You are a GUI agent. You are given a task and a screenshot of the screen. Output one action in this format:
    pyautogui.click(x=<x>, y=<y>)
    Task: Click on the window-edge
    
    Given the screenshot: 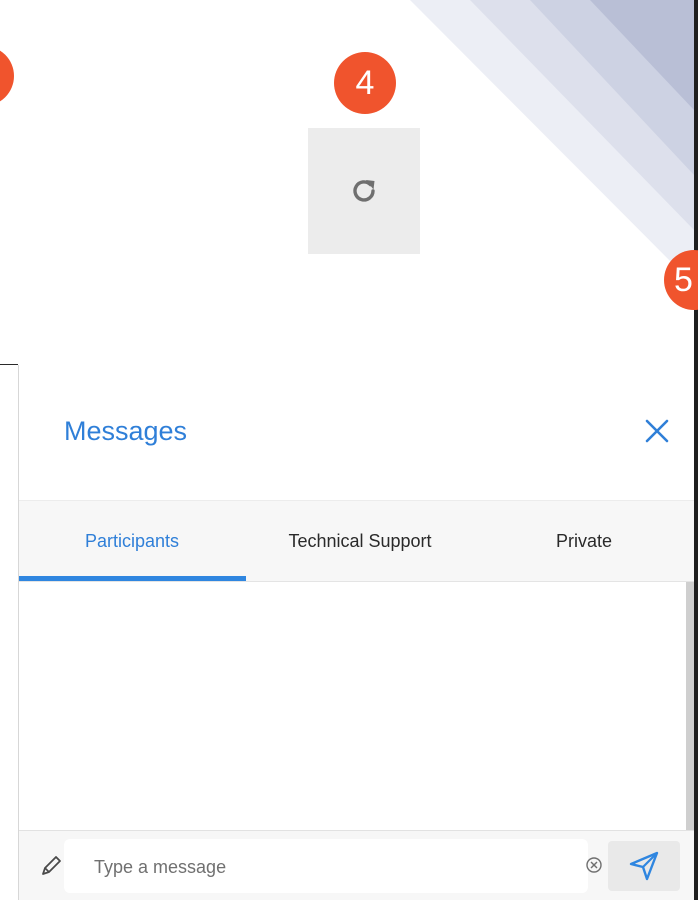 What is the action you would take?
    pyautogui.click(x=696, y=450)
    